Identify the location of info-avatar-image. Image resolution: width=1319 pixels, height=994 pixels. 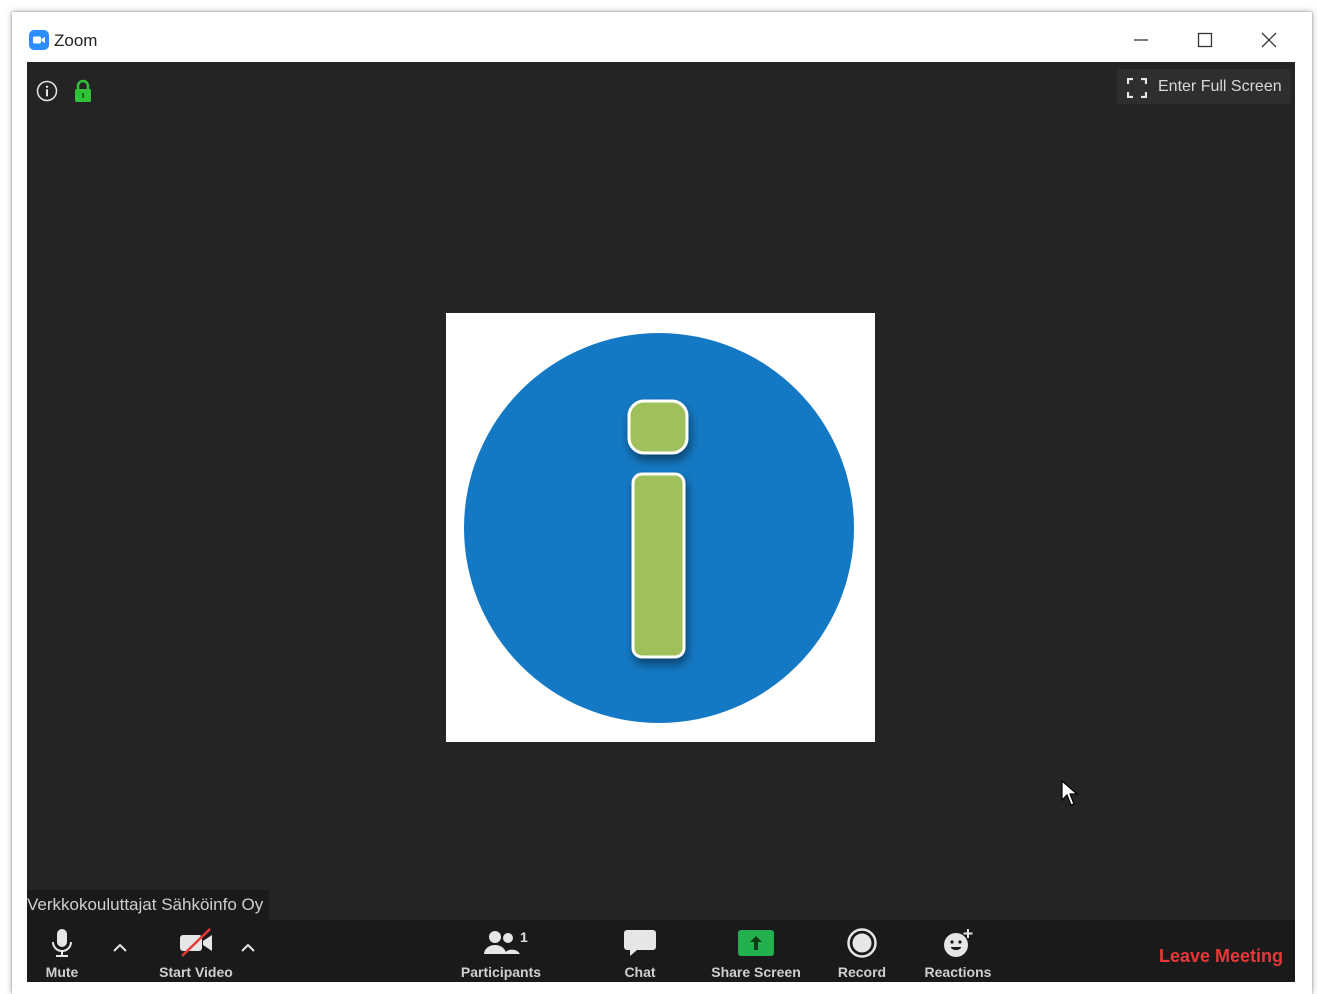
(659, 528).